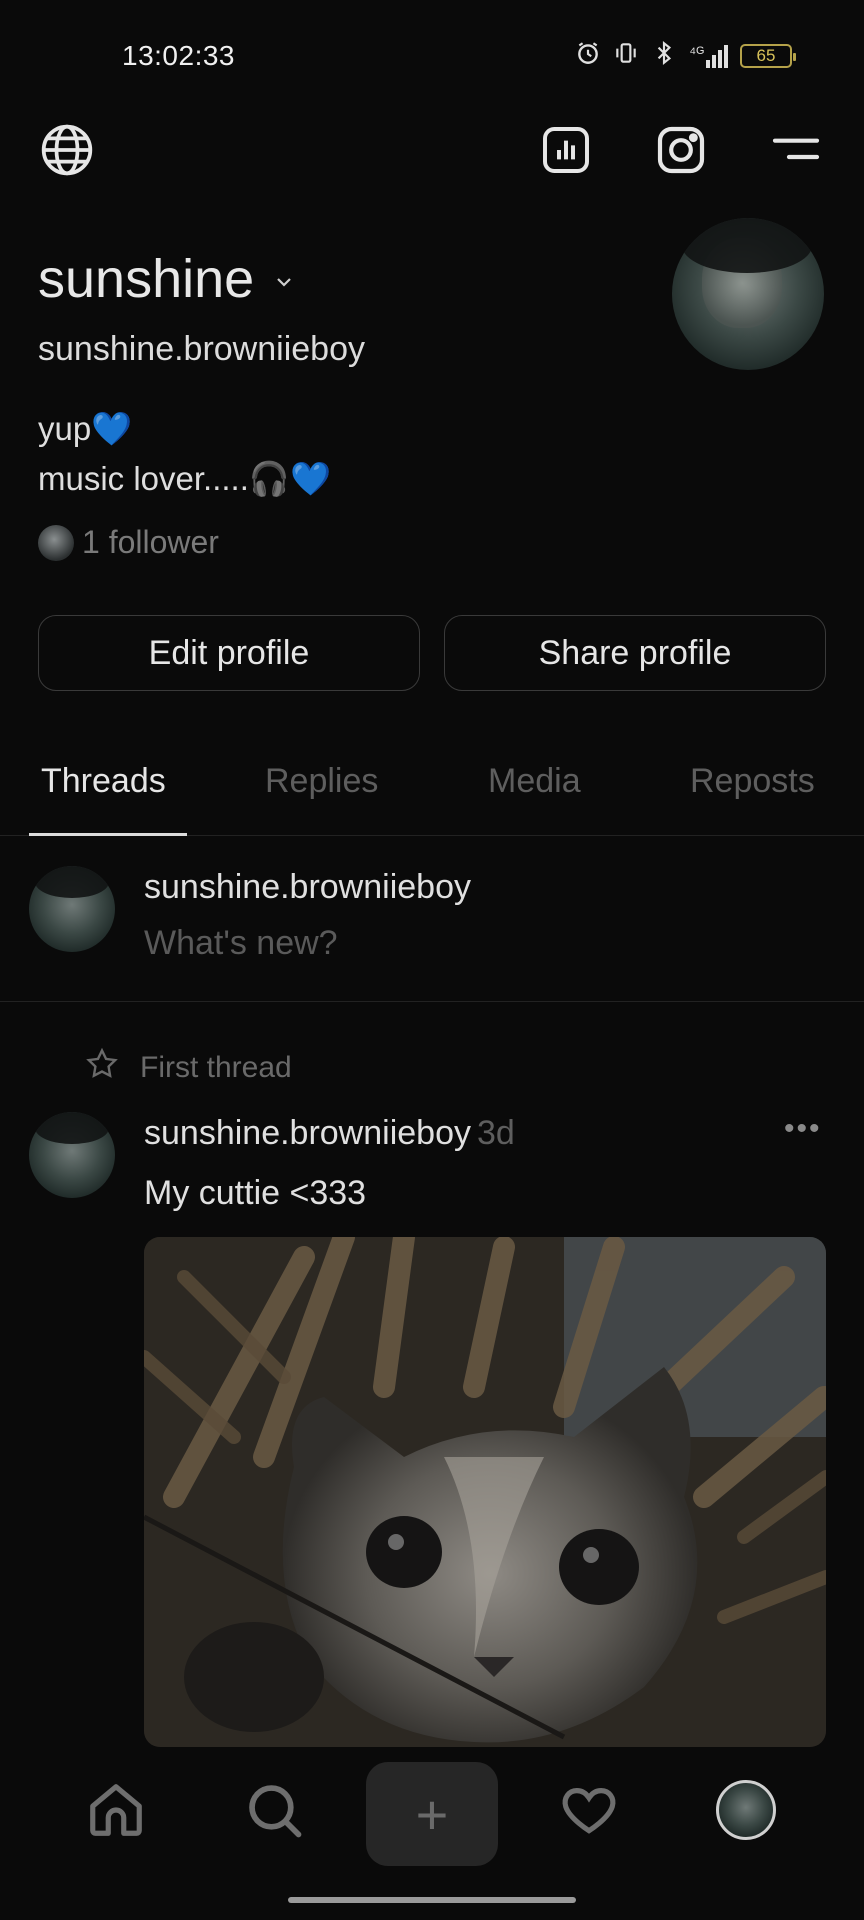  What do you see at coordinates (255, 1193) in the screenshot?
I see `post-text: My cuttie <333` at bounding box center [255, 1193].